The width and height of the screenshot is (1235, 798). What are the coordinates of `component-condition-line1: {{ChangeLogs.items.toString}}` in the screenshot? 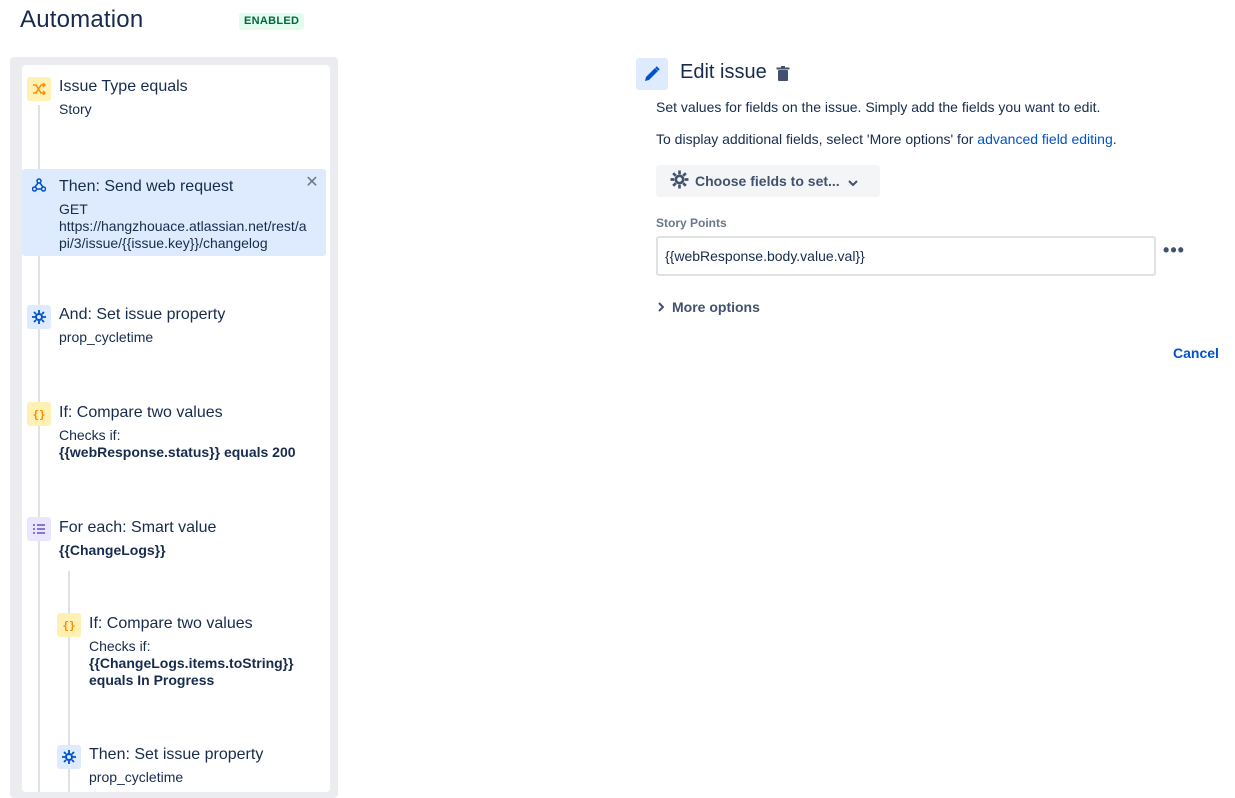 It's located at (191, 663).